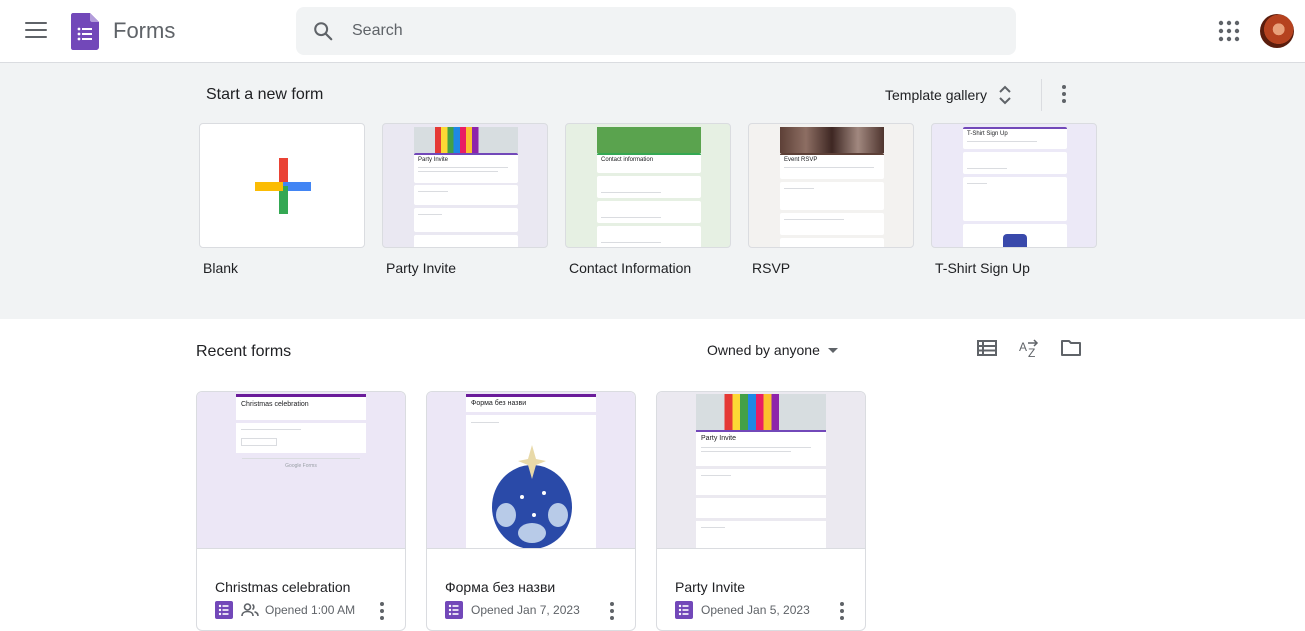 The height and width of the screenshot is (631, 1305). What do you see at coordinates (771, 268) in the screenshot?
I see `template-label: RSVP` at bounding box center [771, 268].